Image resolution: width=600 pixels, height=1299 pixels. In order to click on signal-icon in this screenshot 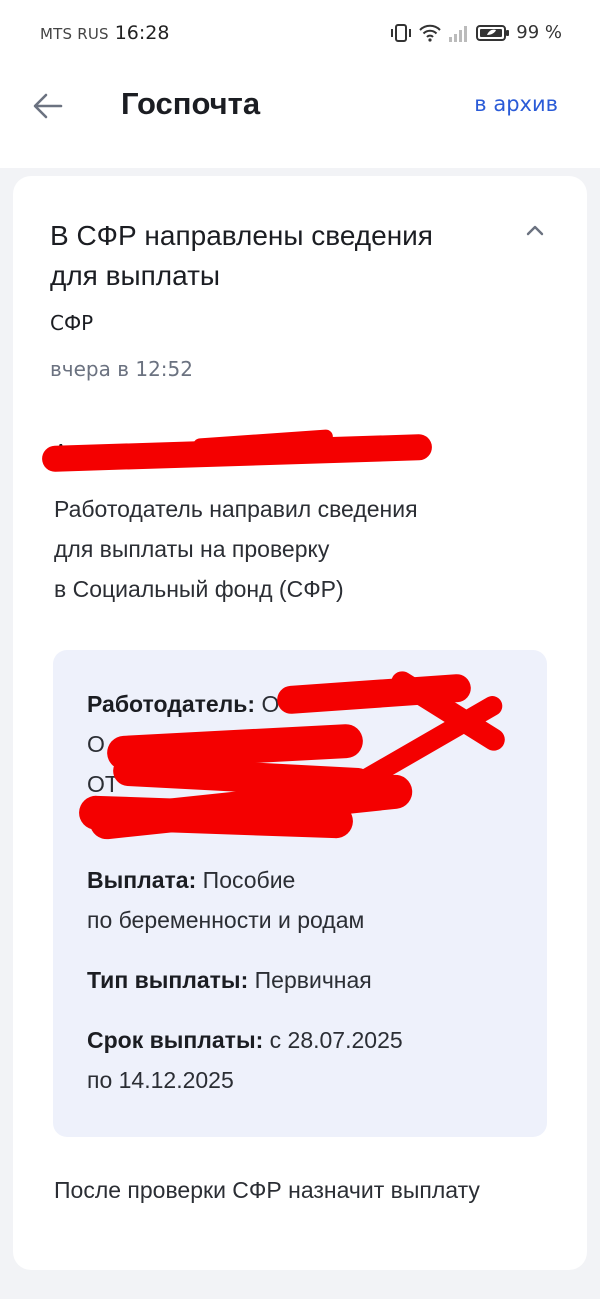, I will do `click(459, 33)`.